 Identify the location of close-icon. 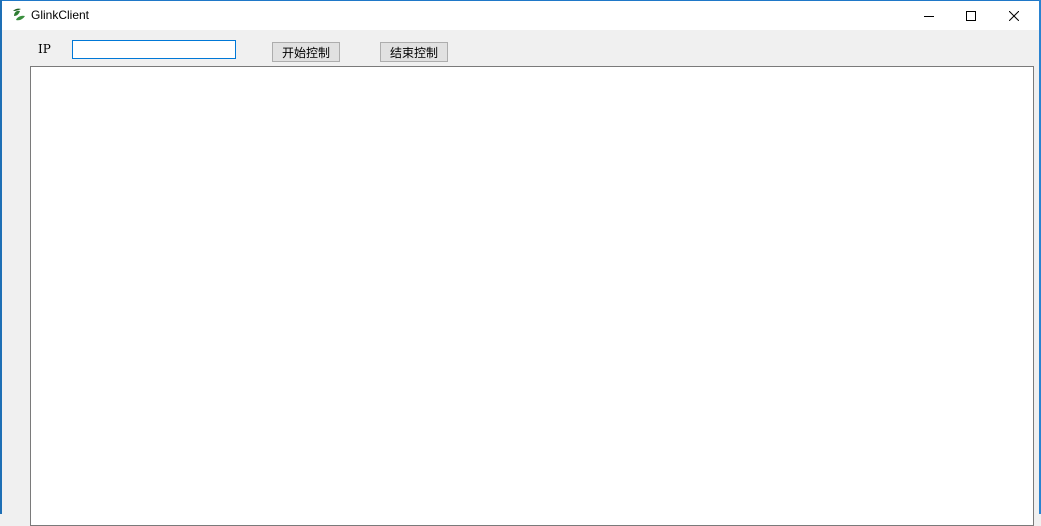
(1013, 15).